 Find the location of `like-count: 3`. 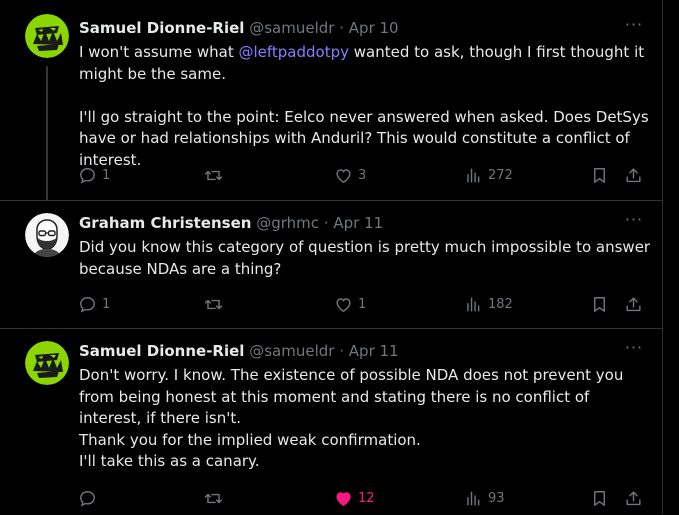

like-count: 3 is located at coordinates (362, 175).